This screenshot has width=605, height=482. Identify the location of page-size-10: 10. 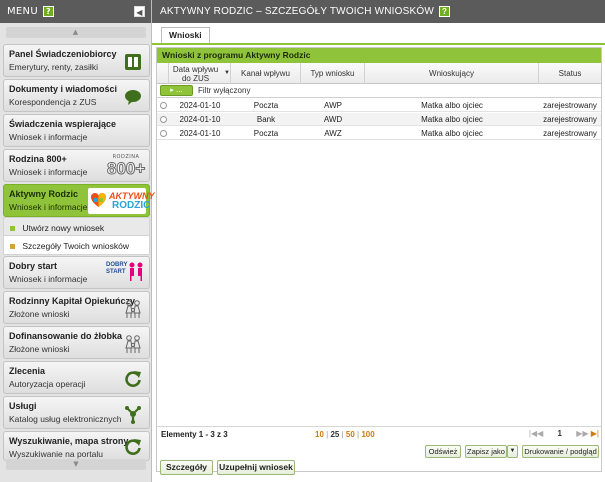
(319, 434).